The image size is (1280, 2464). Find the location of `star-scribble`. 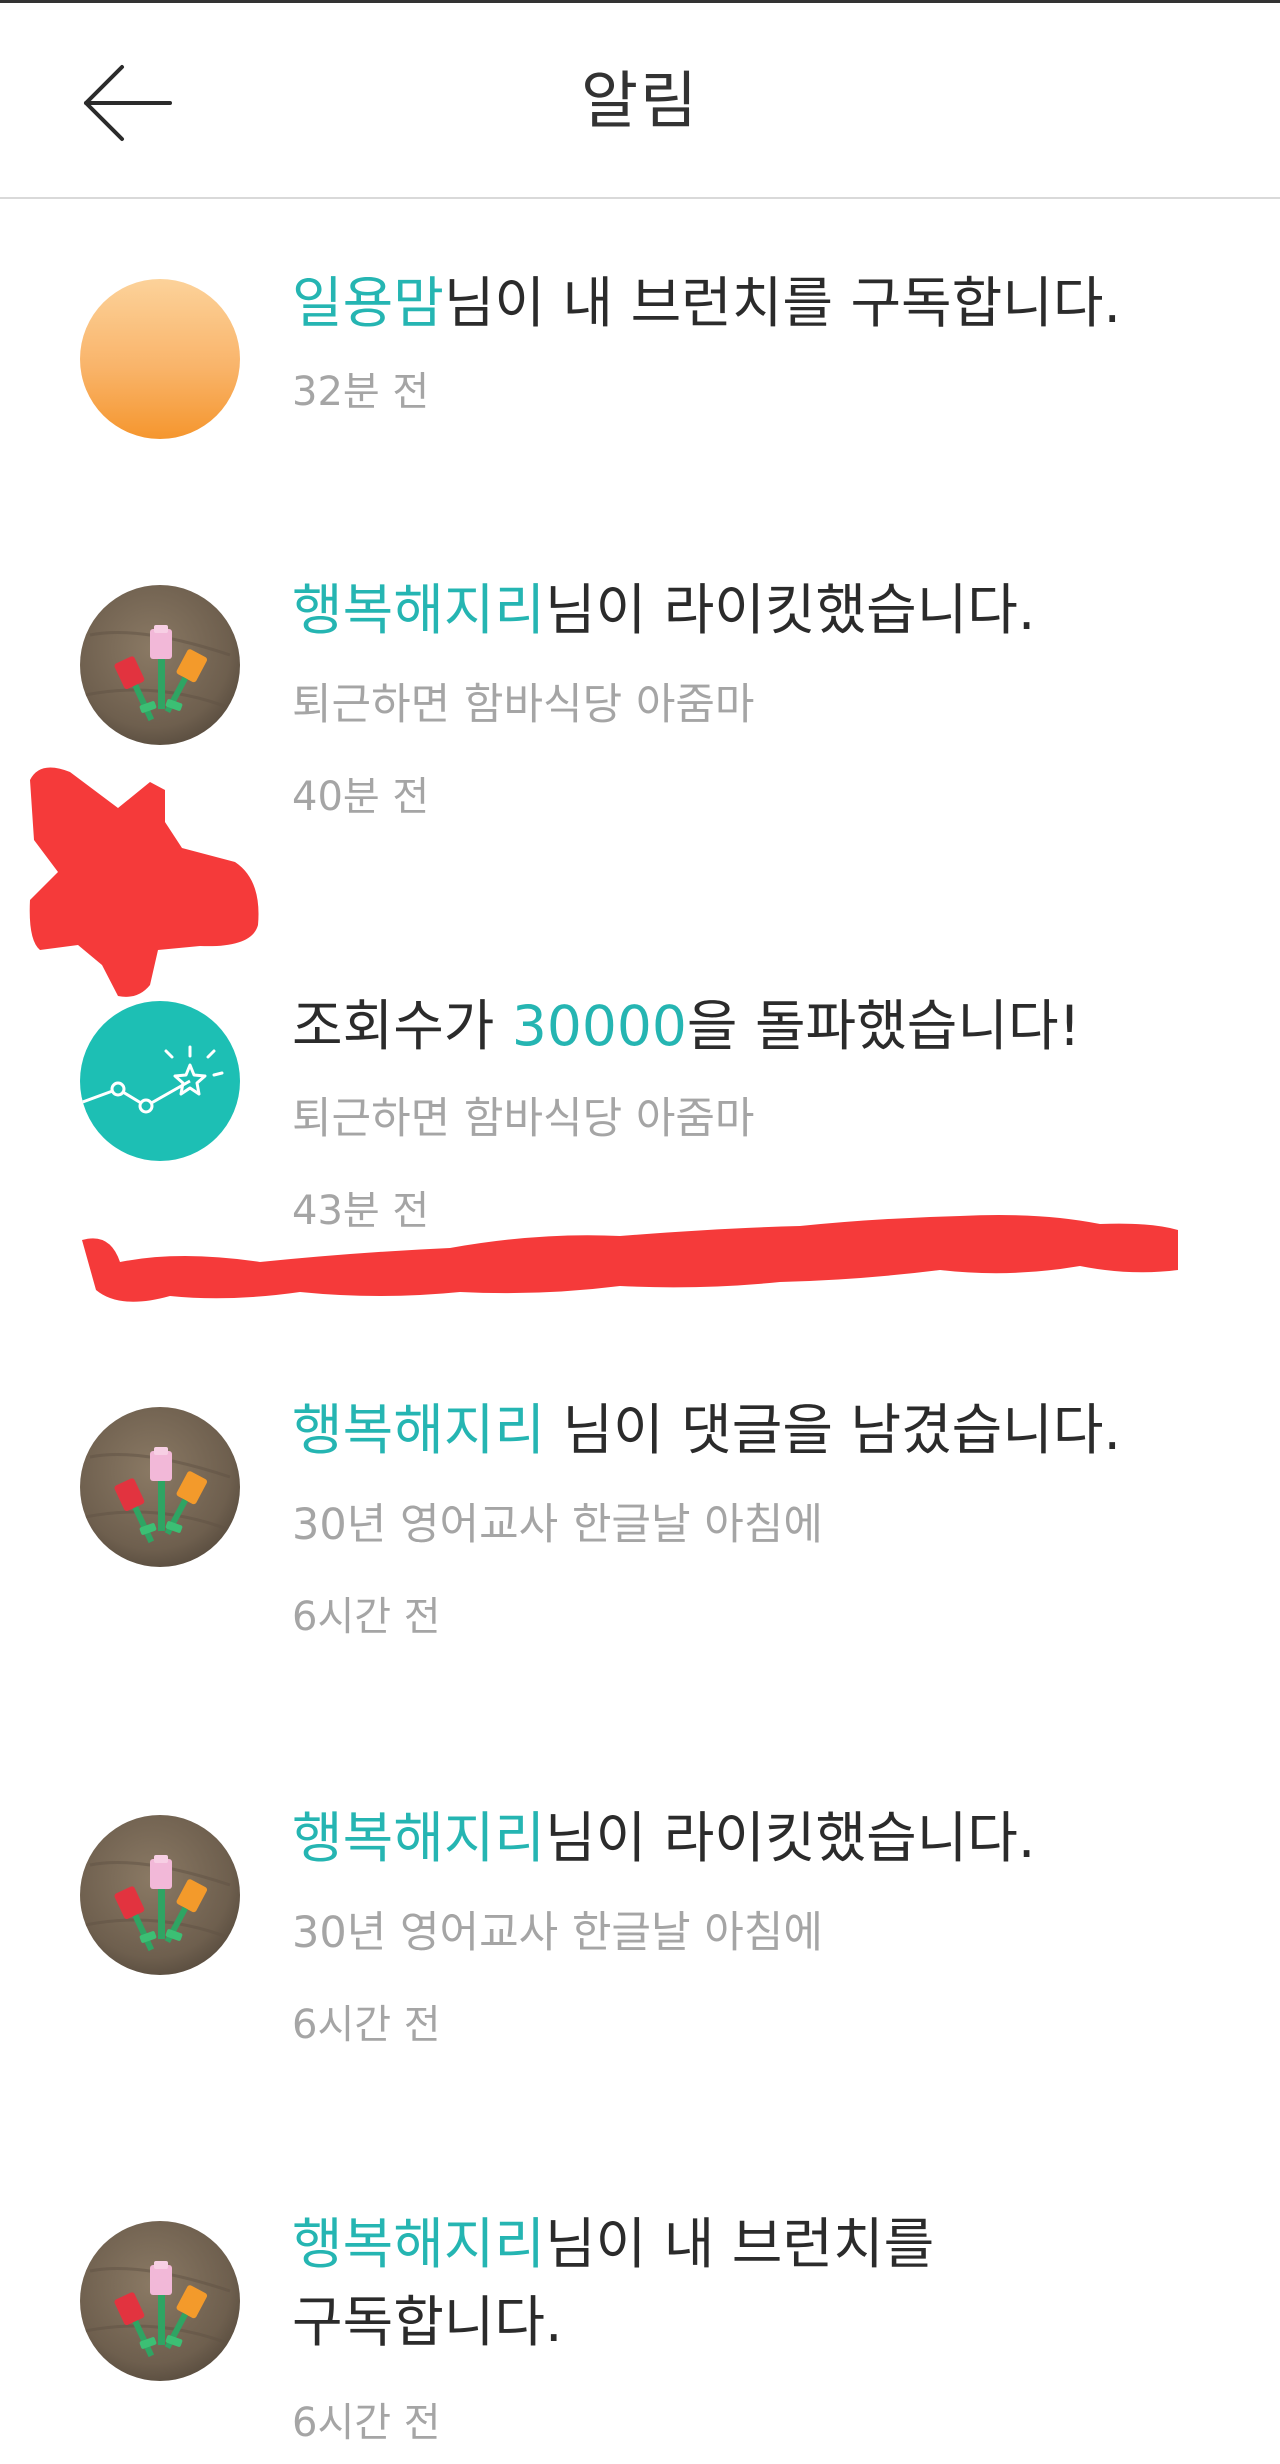

star-scribble is located at coordinates (144, 882).